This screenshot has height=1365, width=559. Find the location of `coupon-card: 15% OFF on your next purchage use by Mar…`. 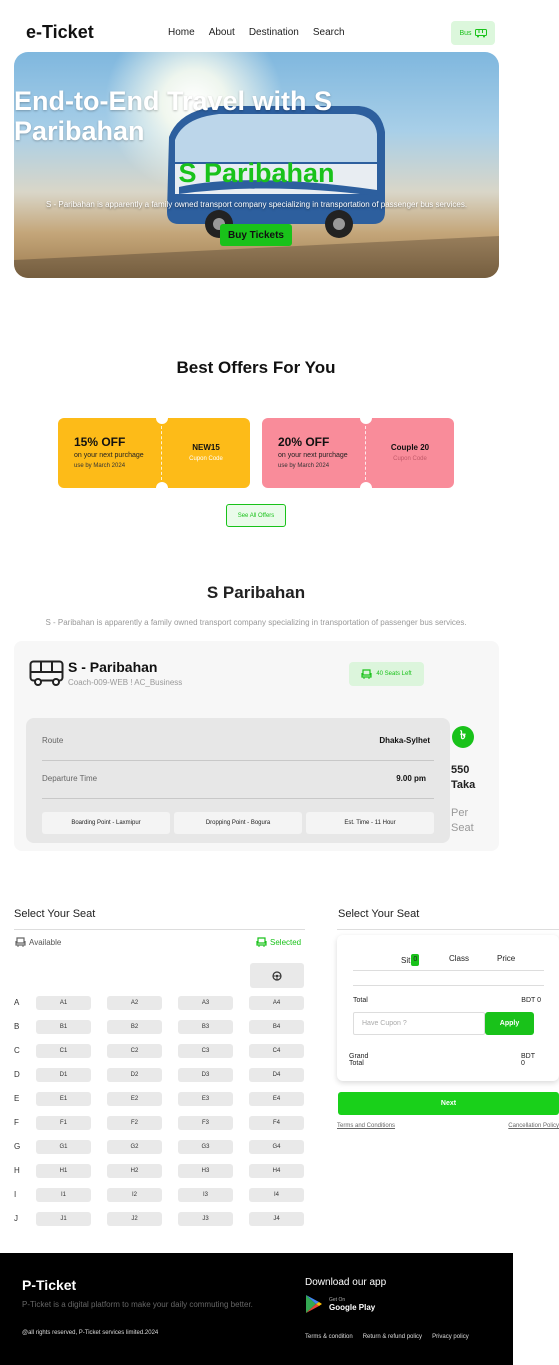

coupon-card: 15% OFF on your next purchage use by Mar… is located at coordinates (154, 453).